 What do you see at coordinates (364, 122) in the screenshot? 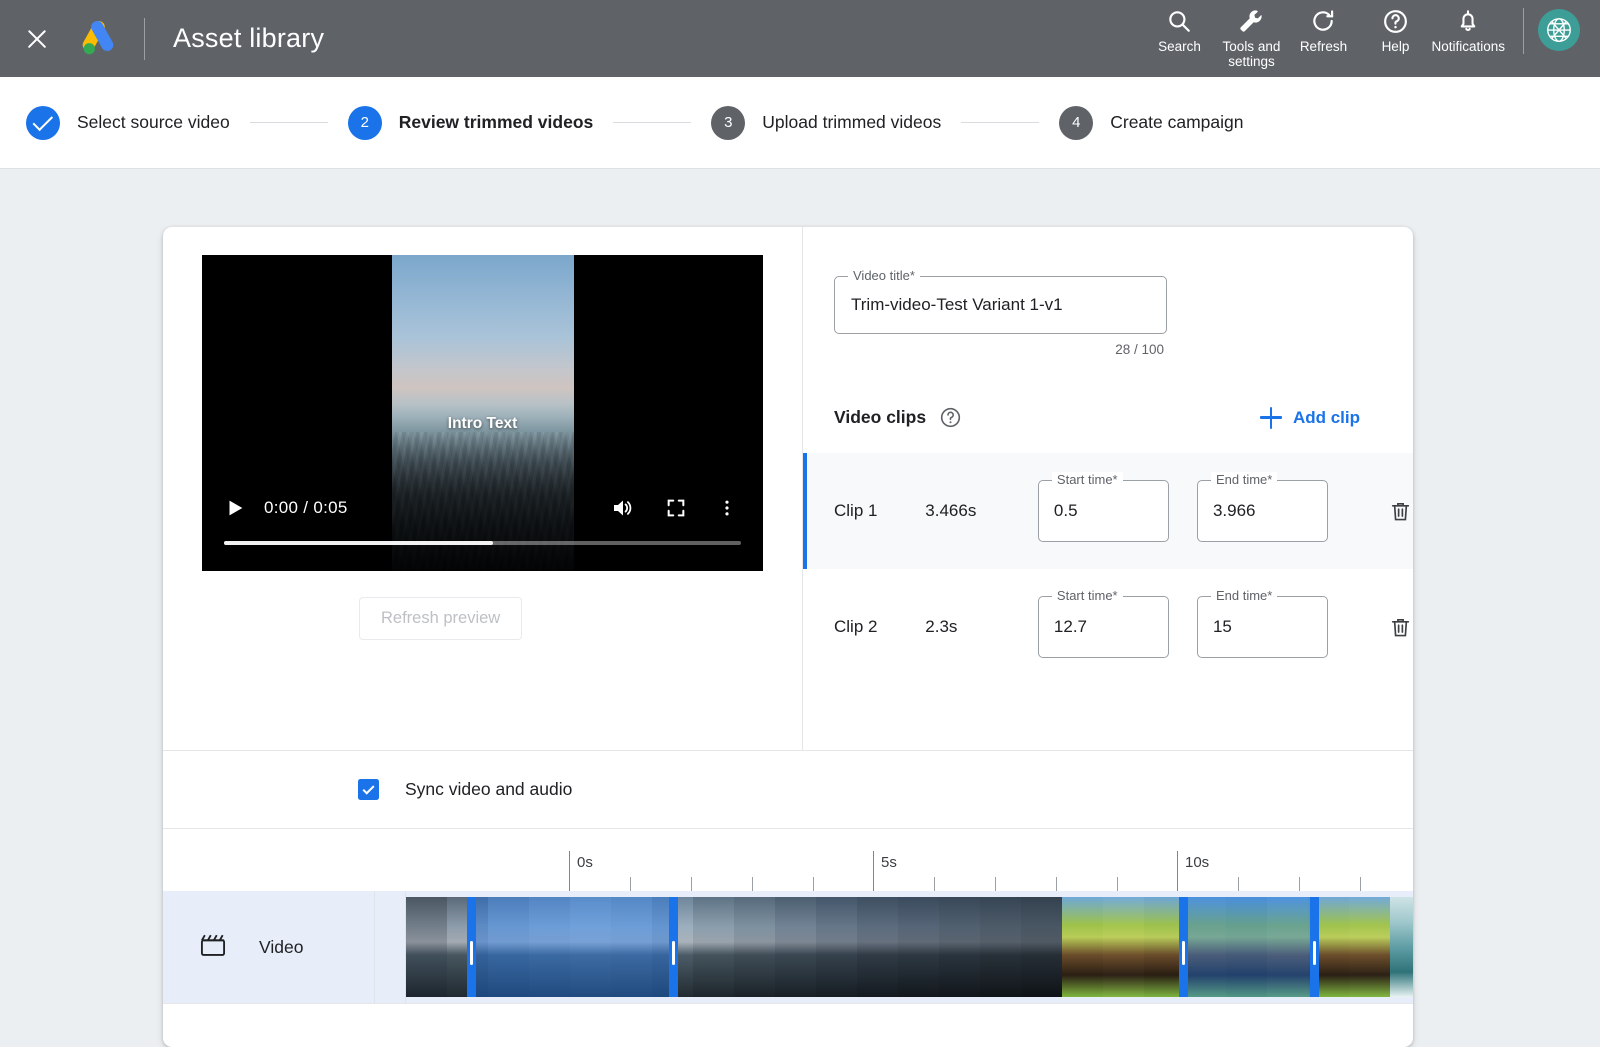
I see `step-2-number: 2` at bounding box center [364, 122].